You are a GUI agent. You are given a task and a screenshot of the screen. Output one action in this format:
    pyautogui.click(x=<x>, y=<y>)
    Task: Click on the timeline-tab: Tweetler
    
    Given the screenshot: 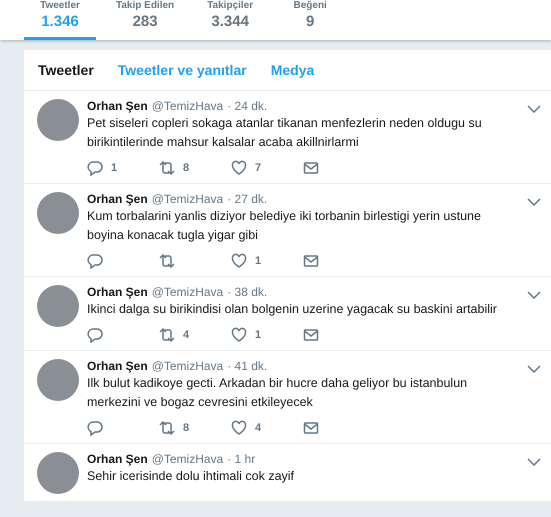 What is the action you would take?
    pyautogui.click(x=66, y=70)
    